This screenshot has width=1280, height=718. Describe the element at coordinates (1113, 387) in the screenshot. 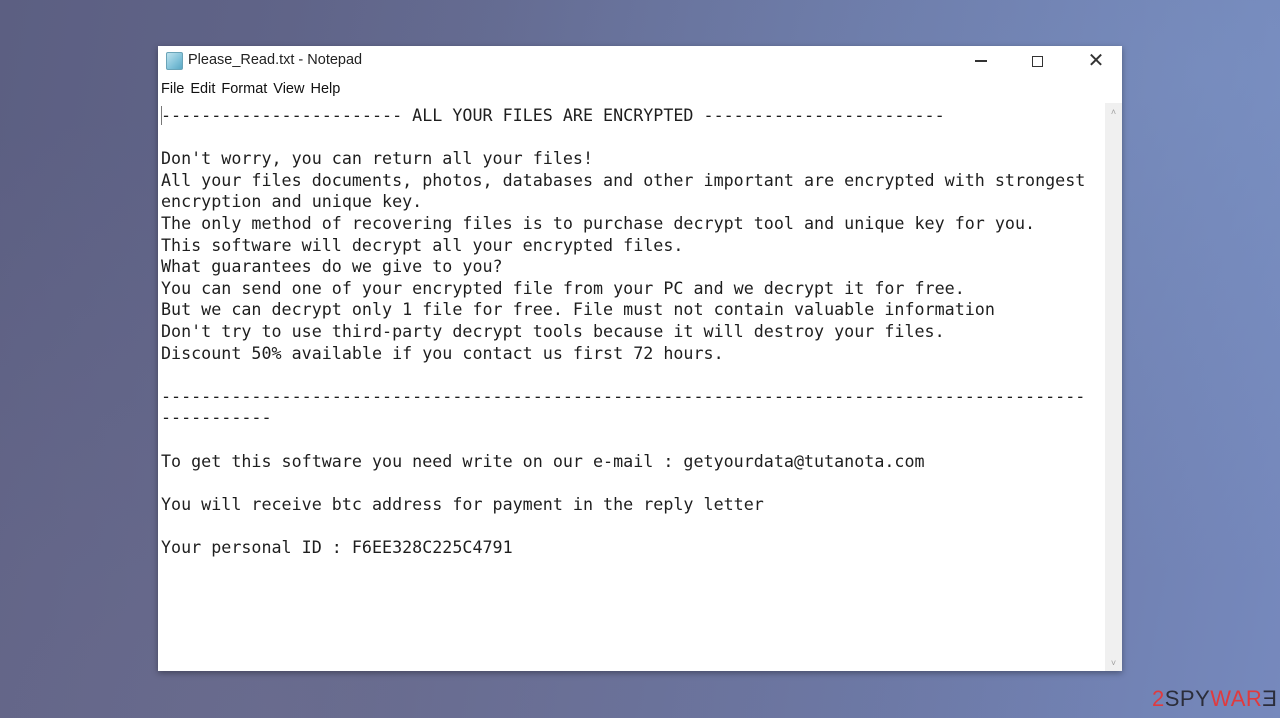

I see `vertical-scrollbar: ˄ ˅` at that location.